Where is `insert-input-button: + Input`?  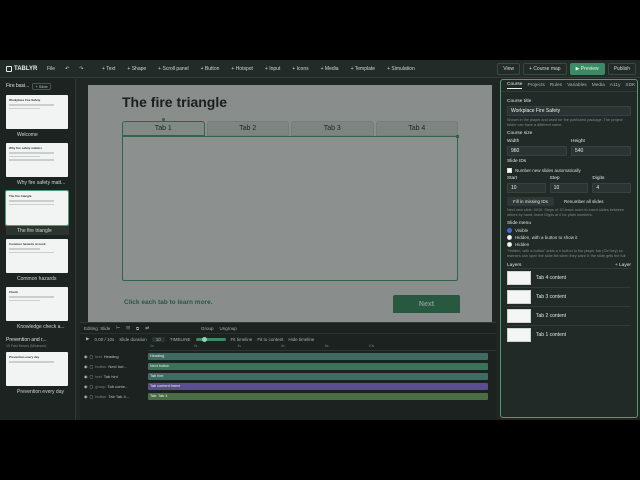
insert-input-button: + Input is located at coordinates (272, 69).